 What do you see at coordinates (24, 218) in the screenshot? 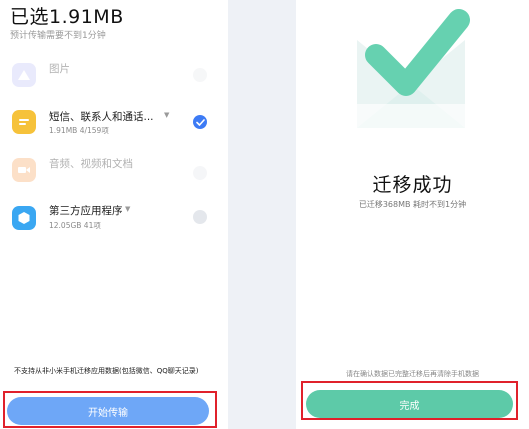
I see `app-icon` at bounding box center [24, 218].